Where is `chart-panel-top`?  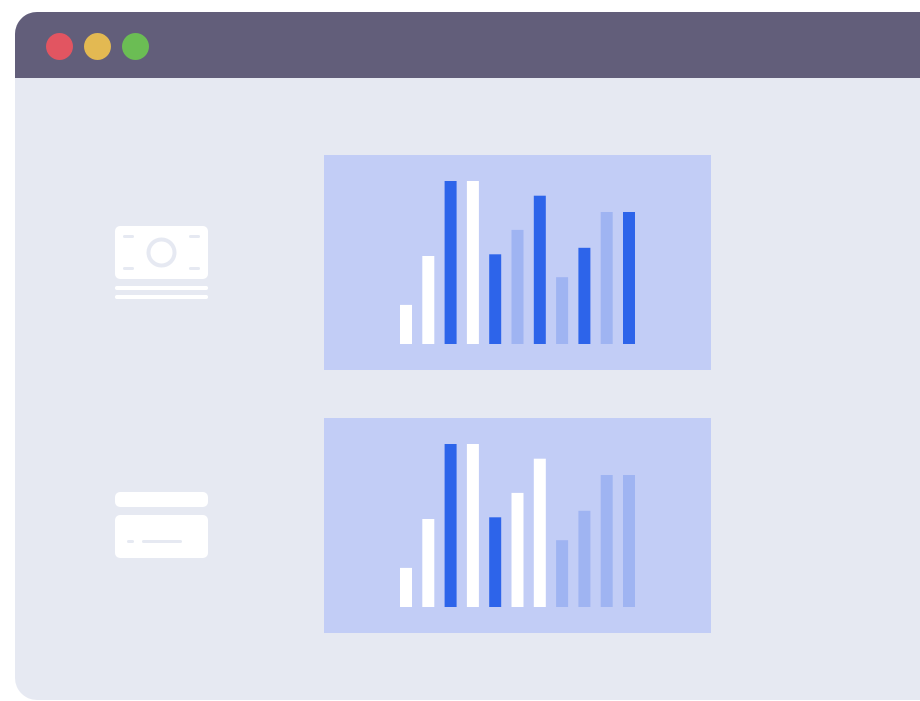 chart-panel-top is located at coordinates (517, 262).